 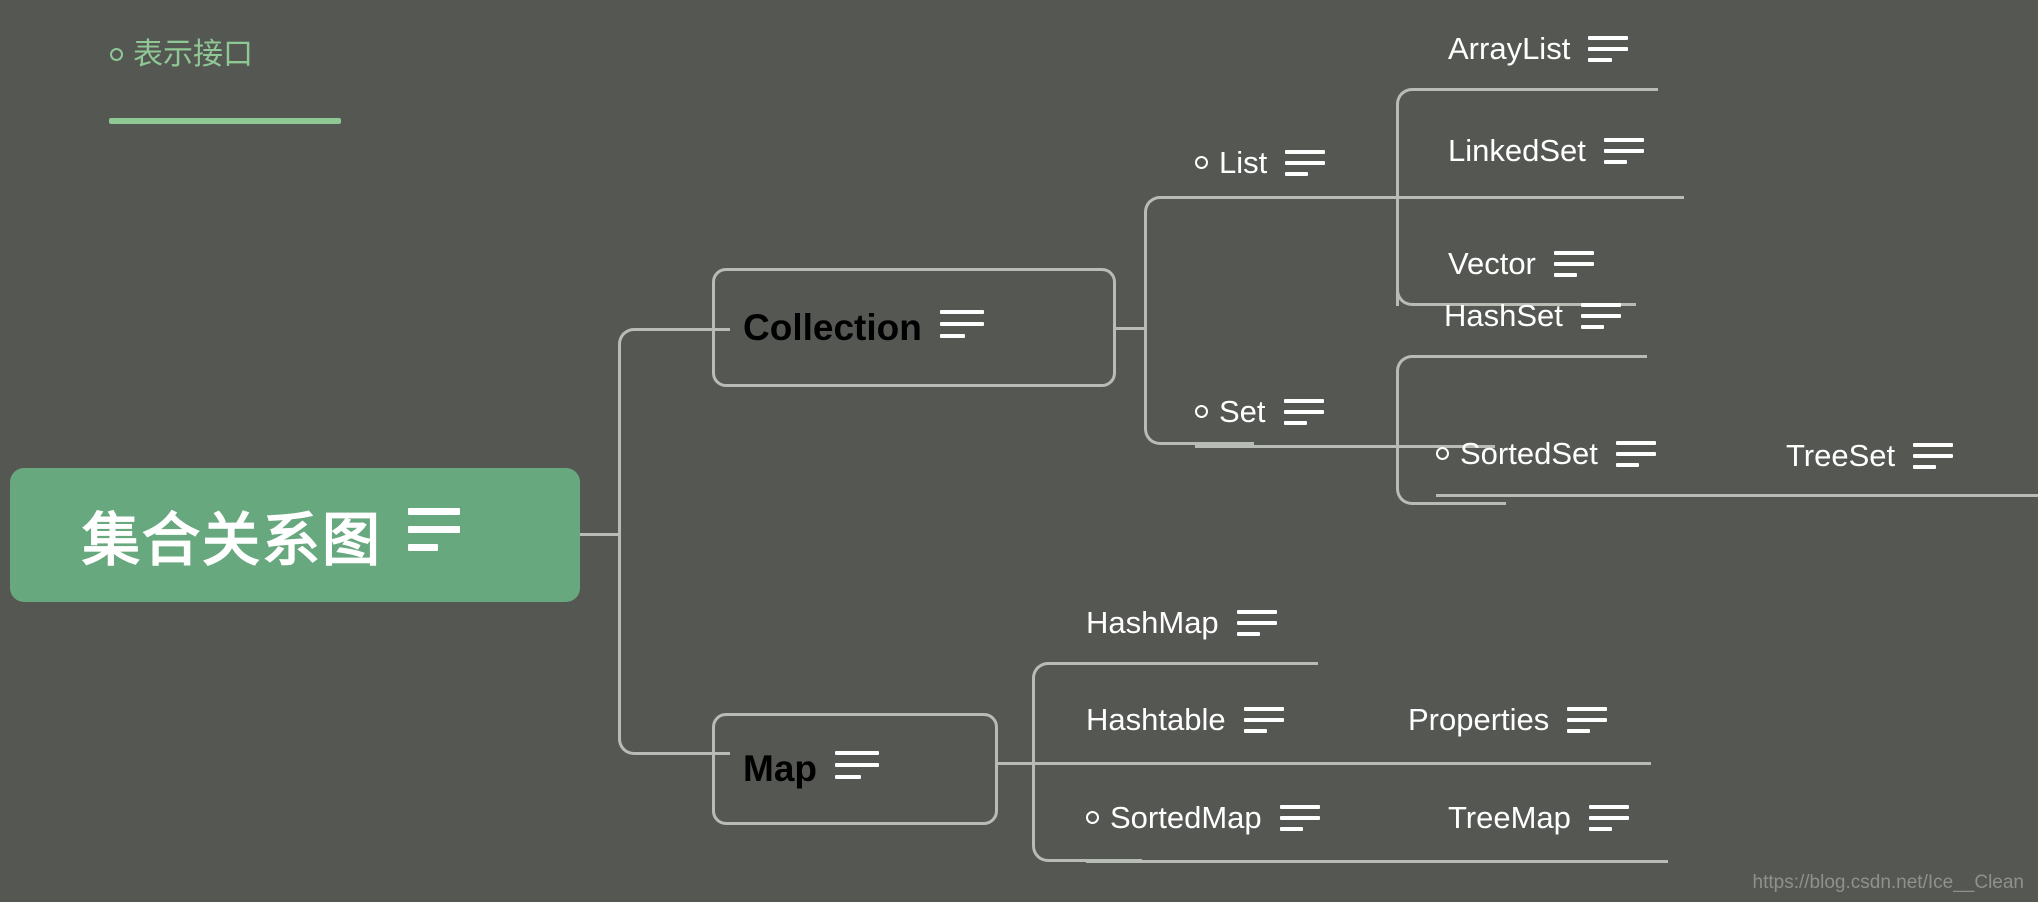 What do you see at coordinates (1492, 263) in the screenshot?
I see `node-label: Vector` at bounding box center [1492, 263].